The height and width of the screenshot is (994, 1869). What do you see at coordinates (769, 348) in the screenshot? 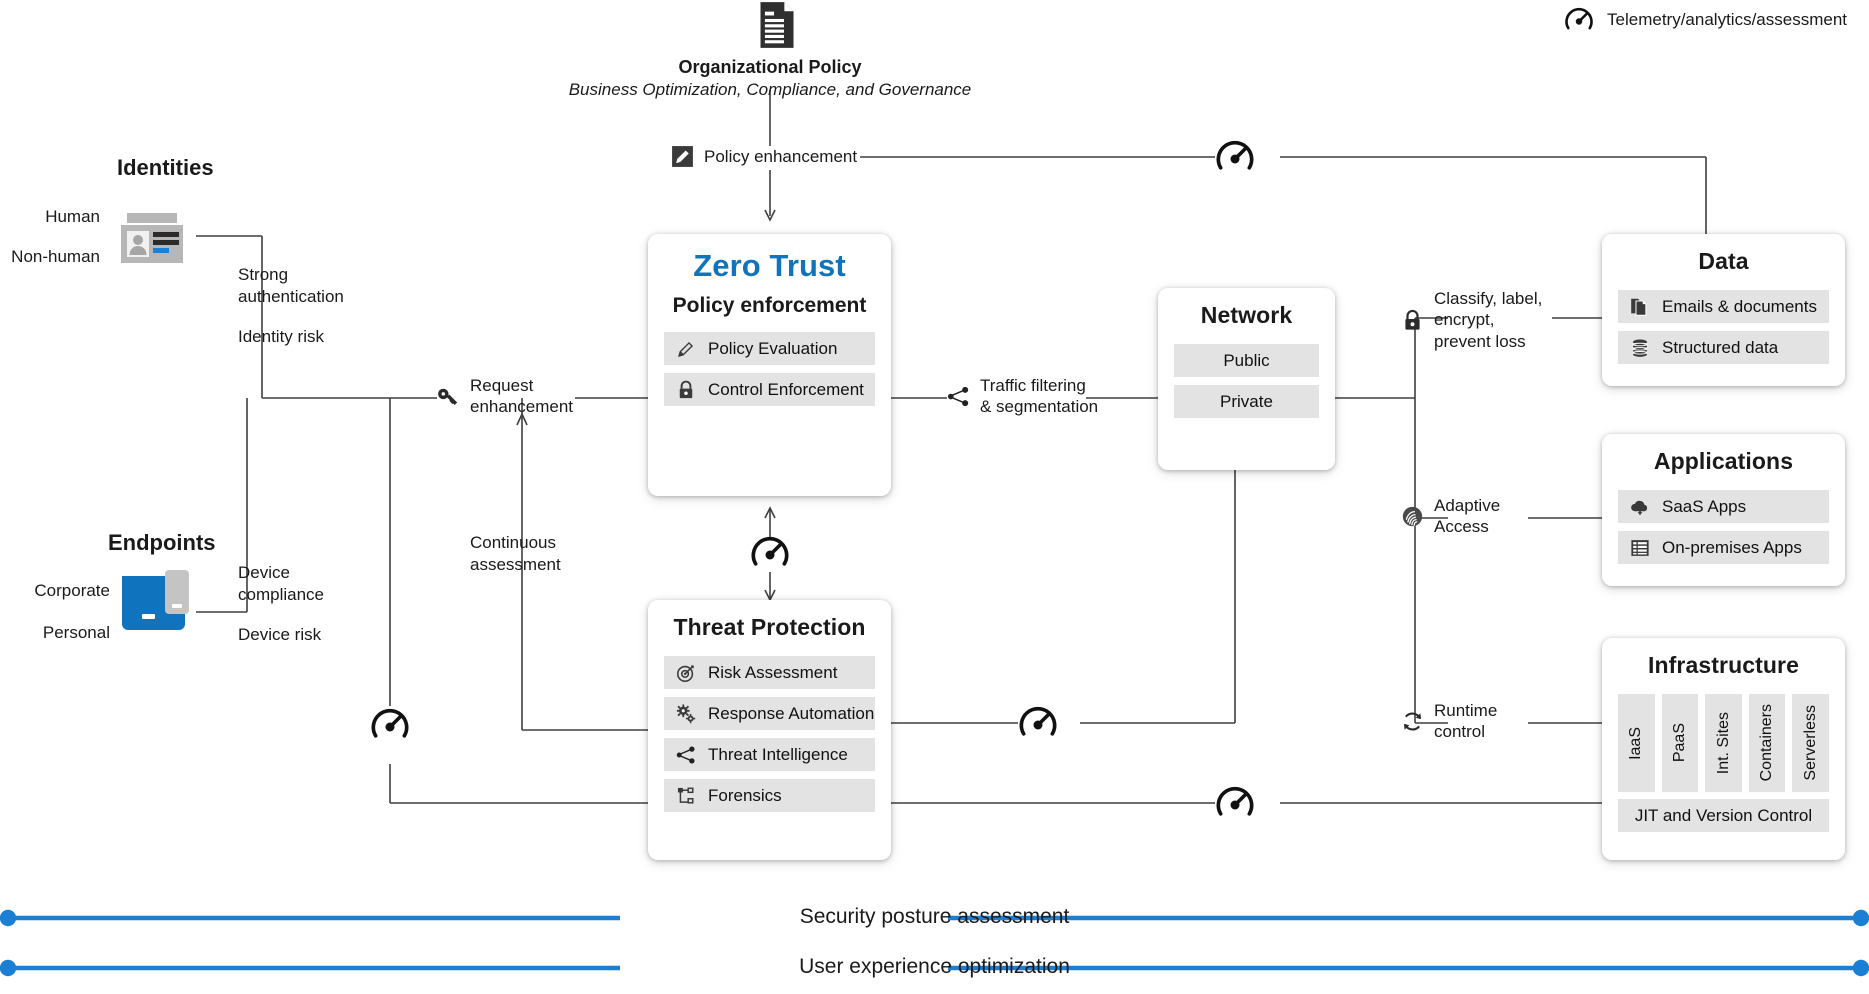
I see `zero-trust-item-policy-evaluation: Policy Evaluation` at bounding box center [769, 348].